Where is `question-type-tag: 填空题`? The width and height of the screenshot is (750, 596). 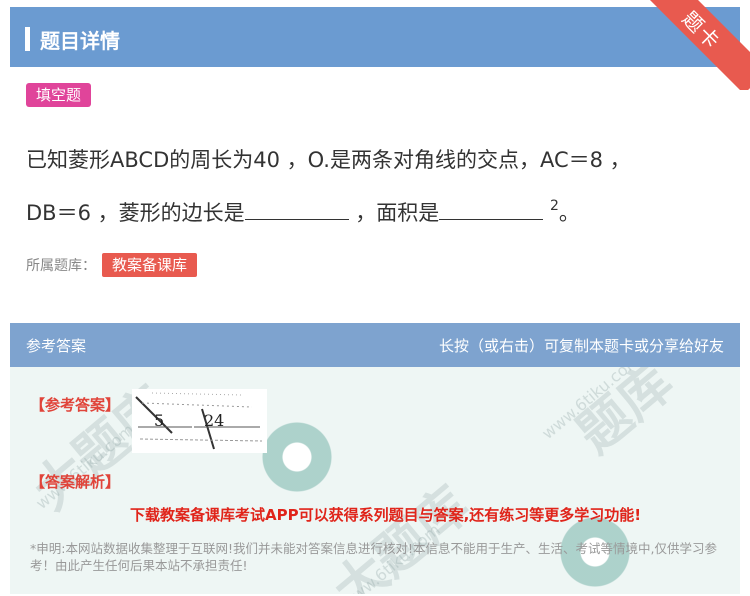
question-type-tag: 填空题 is located at coordinates (59, 95).